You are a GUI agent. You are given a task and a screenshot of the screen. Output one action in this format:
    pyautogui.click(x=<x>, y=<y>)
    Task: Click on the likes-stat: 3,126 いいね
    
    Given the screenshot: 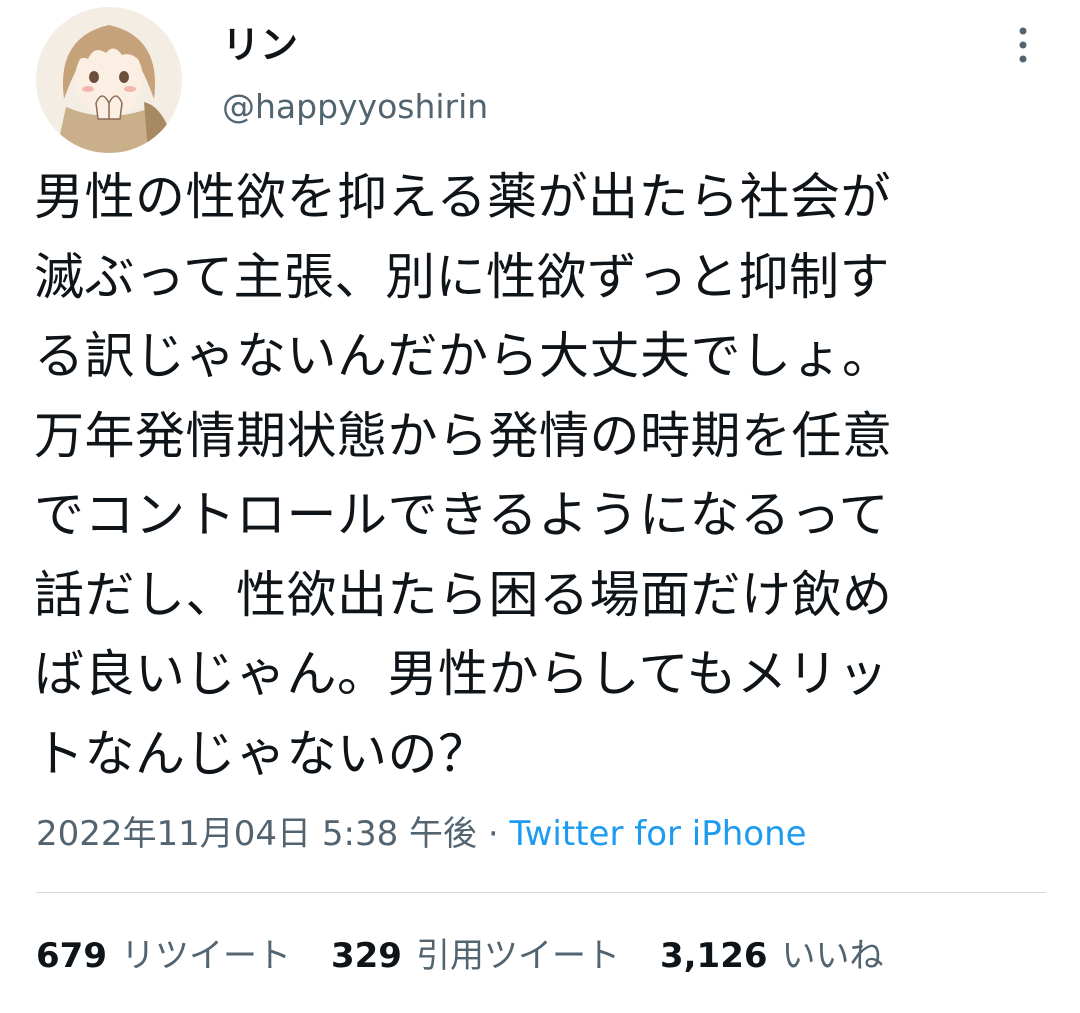 What is the action you would take?
    pyautogui.click(x=772, y=956)
    